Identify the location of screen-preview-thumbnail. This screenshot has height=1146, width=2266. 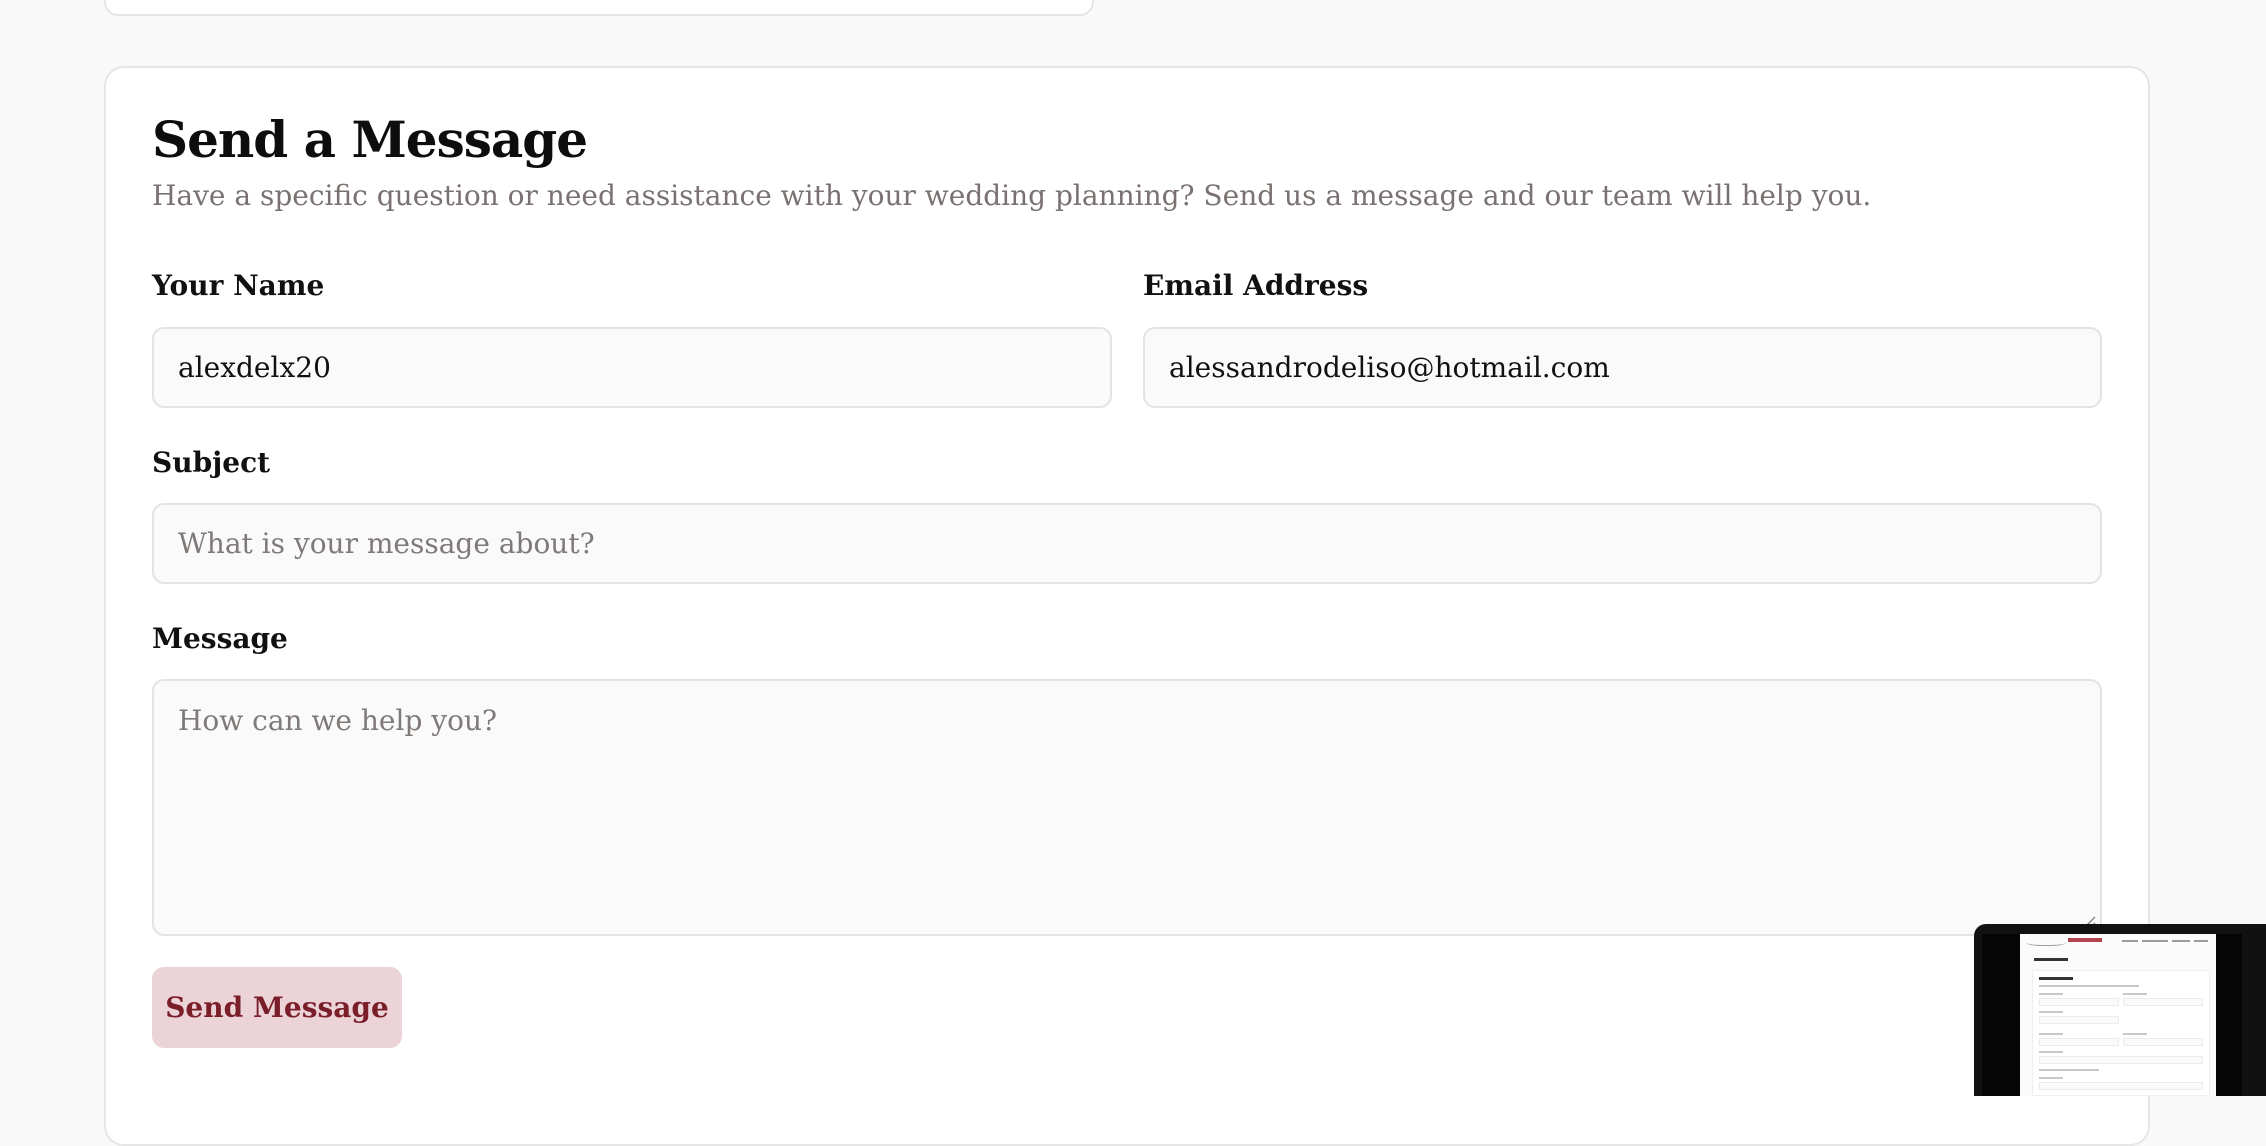
(2120, 1010).